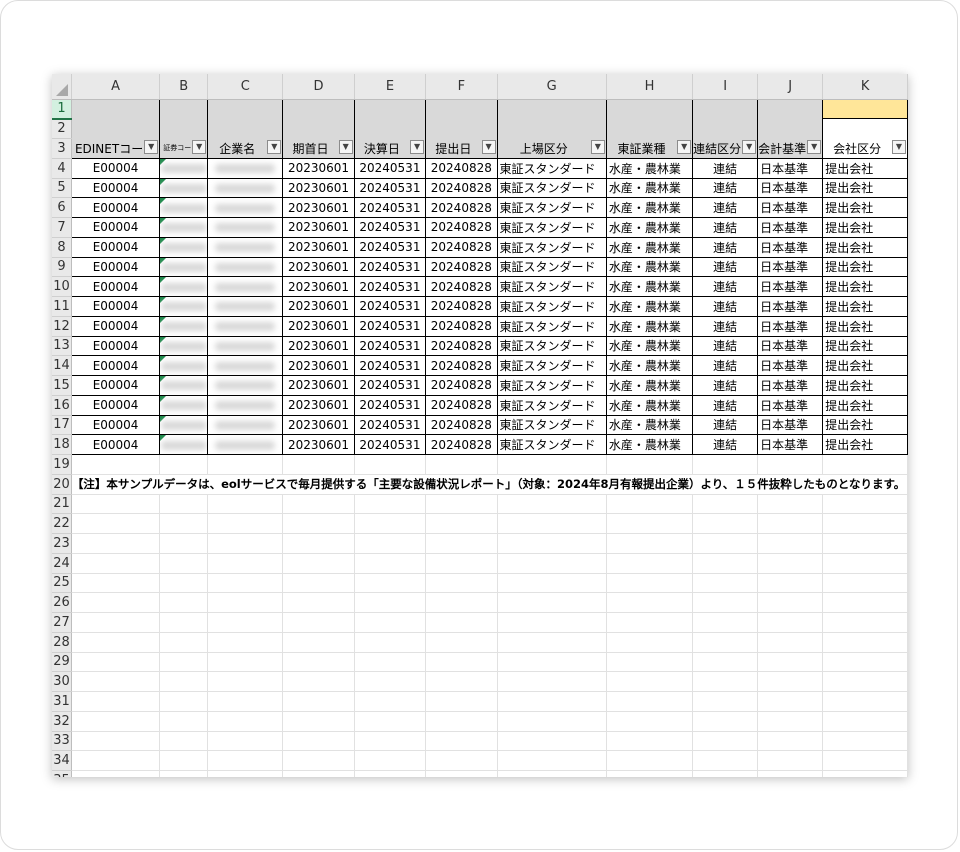 The height and width of the screenshot is (852, 960). What do you see at coordinates (725, 87) in the screenshot?
I see `column-header-i: I` at bounding box center [725, 87].